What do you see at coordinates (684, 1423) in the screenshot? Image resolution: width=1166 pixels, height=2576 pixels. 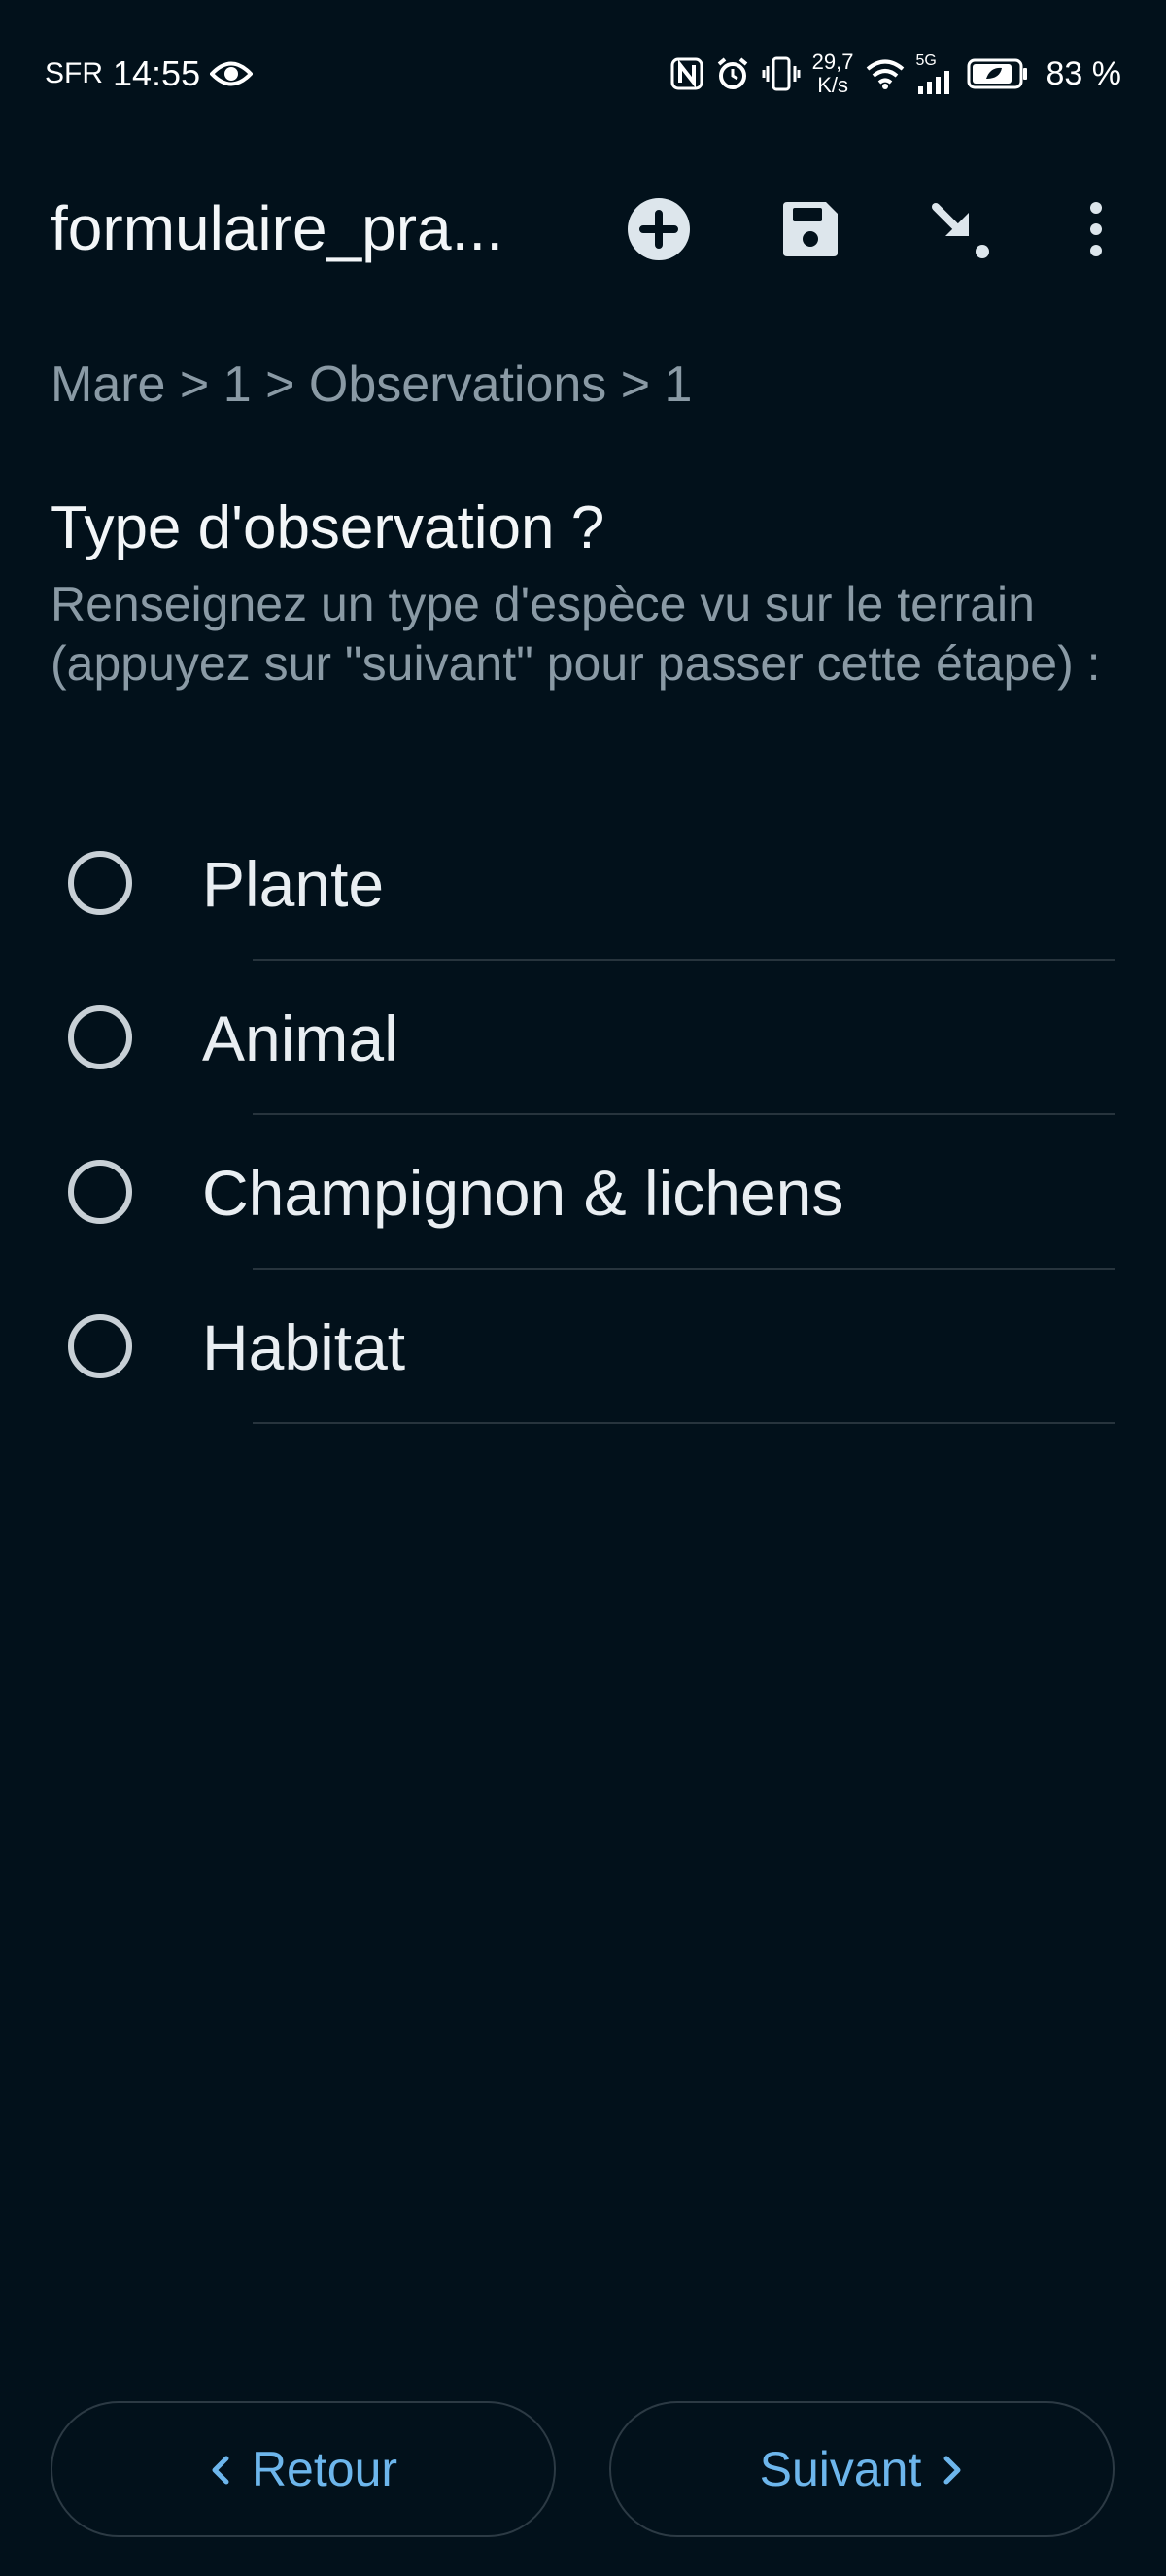 I see `divider` at bounding box center [684, 1423].